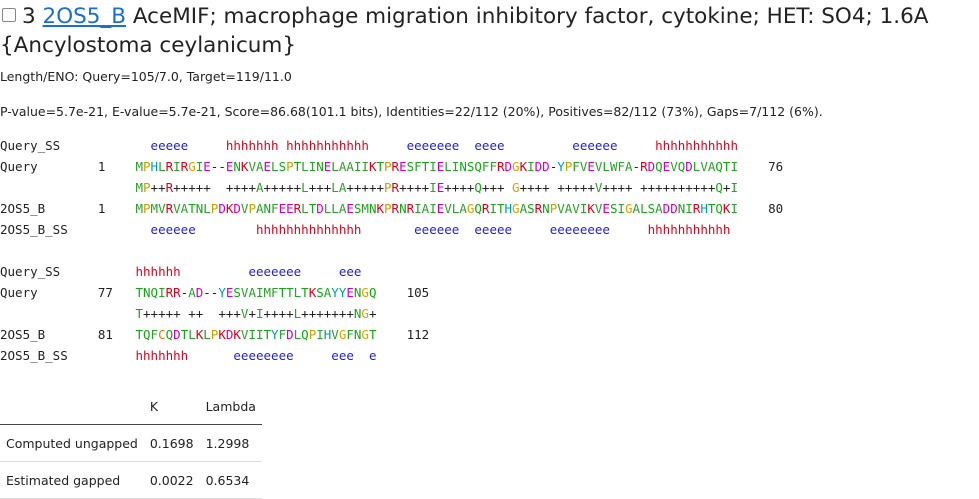  I want to click on alignment-row-end: 105, so click(403, 292).